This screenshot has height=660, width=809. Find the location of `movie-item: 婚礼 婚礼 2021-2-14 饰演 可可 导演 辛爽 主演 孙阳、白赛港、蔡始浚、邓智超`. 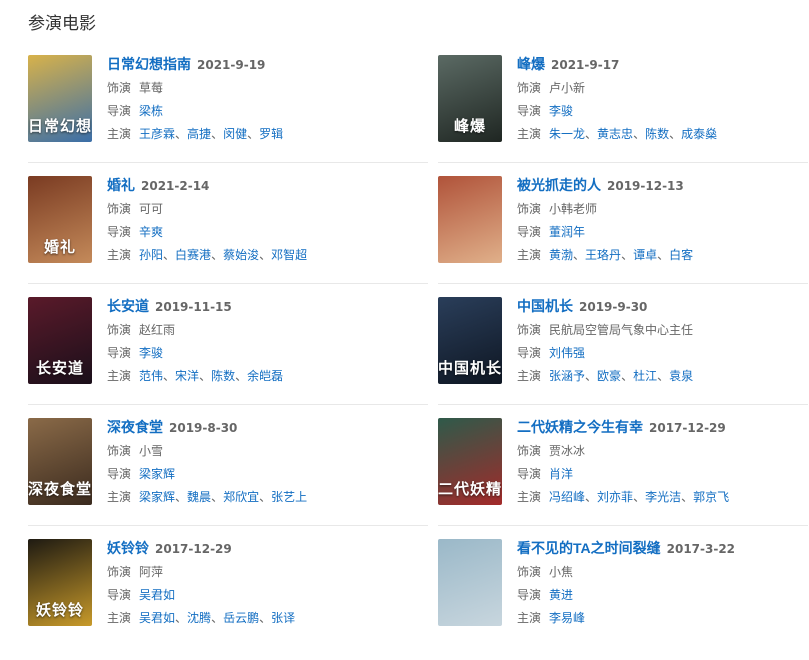

movie-item: 婚礼 婚礼 2021-2-14 饰演 可可 导演 辛爽 主演 孙阳、白赛港、蔡始浚、邓智超 is located at coordinates (228, 221).